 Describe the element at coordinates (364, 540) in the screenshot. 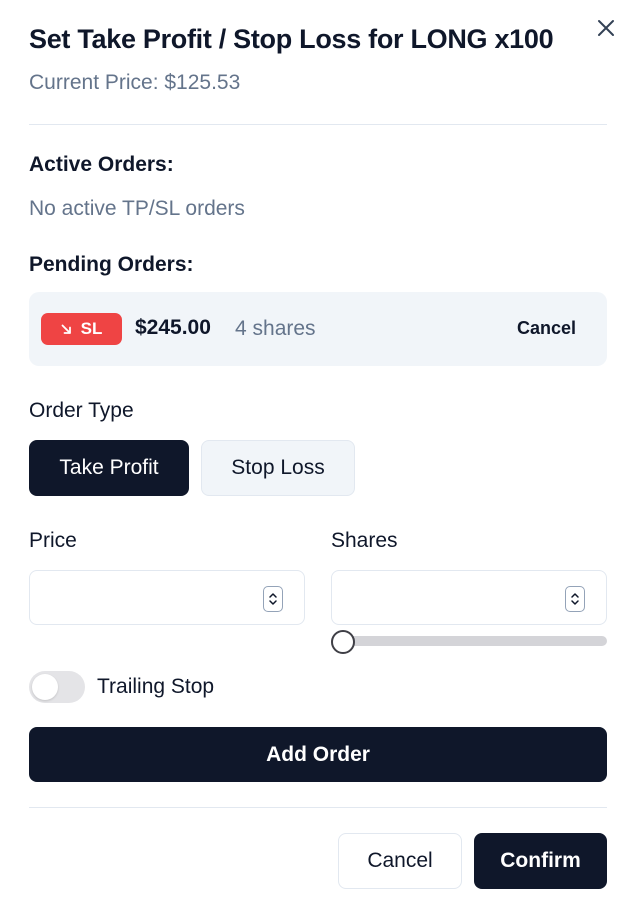

I see `shares-label: Shares` at that location.